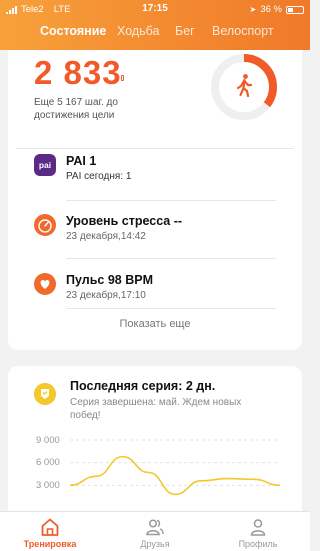 The width and height of the screenshot is (320, 551). Describe the element at coordinates (45, 165) in the screenshot. I see `pai-icon: pai` at that location.